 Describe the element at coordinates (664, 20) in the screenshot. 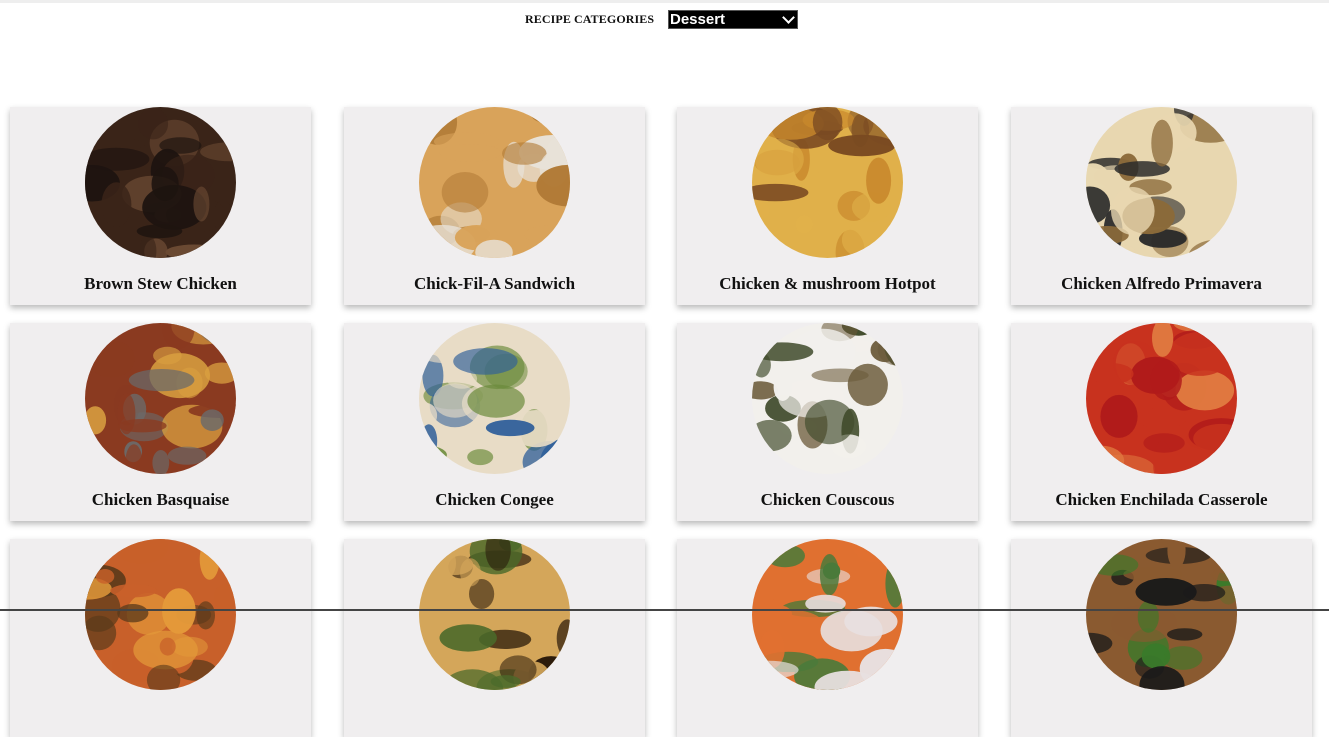

I see `category-bar: RECIPE CATEGORIES Dessert` at that location.